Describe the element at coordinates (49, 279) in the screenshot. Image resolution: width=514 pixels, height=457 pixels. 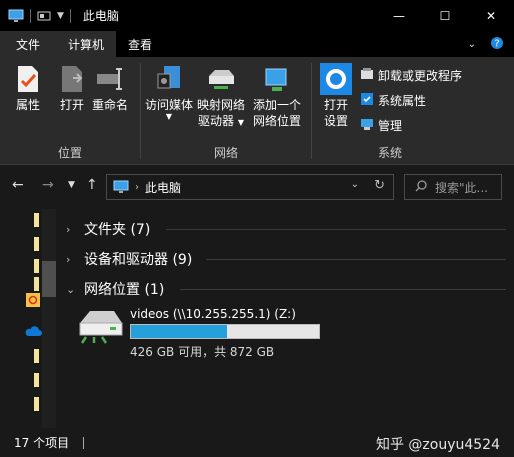
I see `scrollbar-thumb` at that location.